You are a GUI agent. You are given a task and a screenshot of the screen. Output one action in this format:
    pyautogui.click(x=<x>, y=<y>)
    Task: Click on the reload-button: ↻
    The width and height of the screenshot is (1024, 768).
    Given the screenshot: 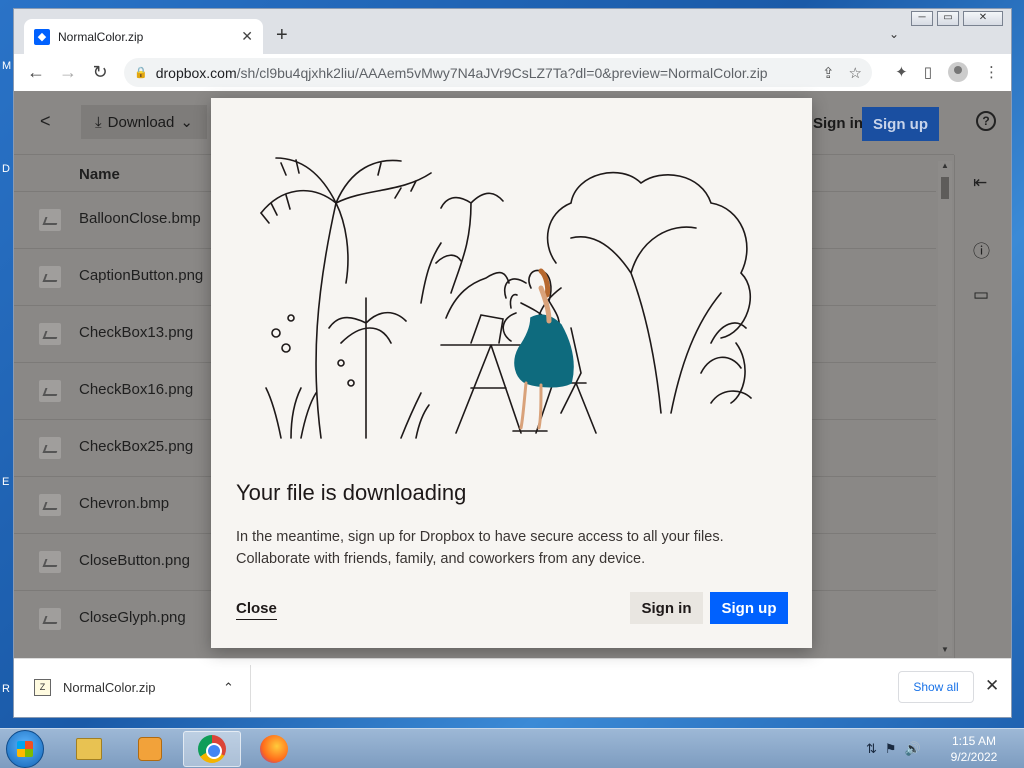 What is the action you would take?
    pyautogui.click(x=100, y=72)
    